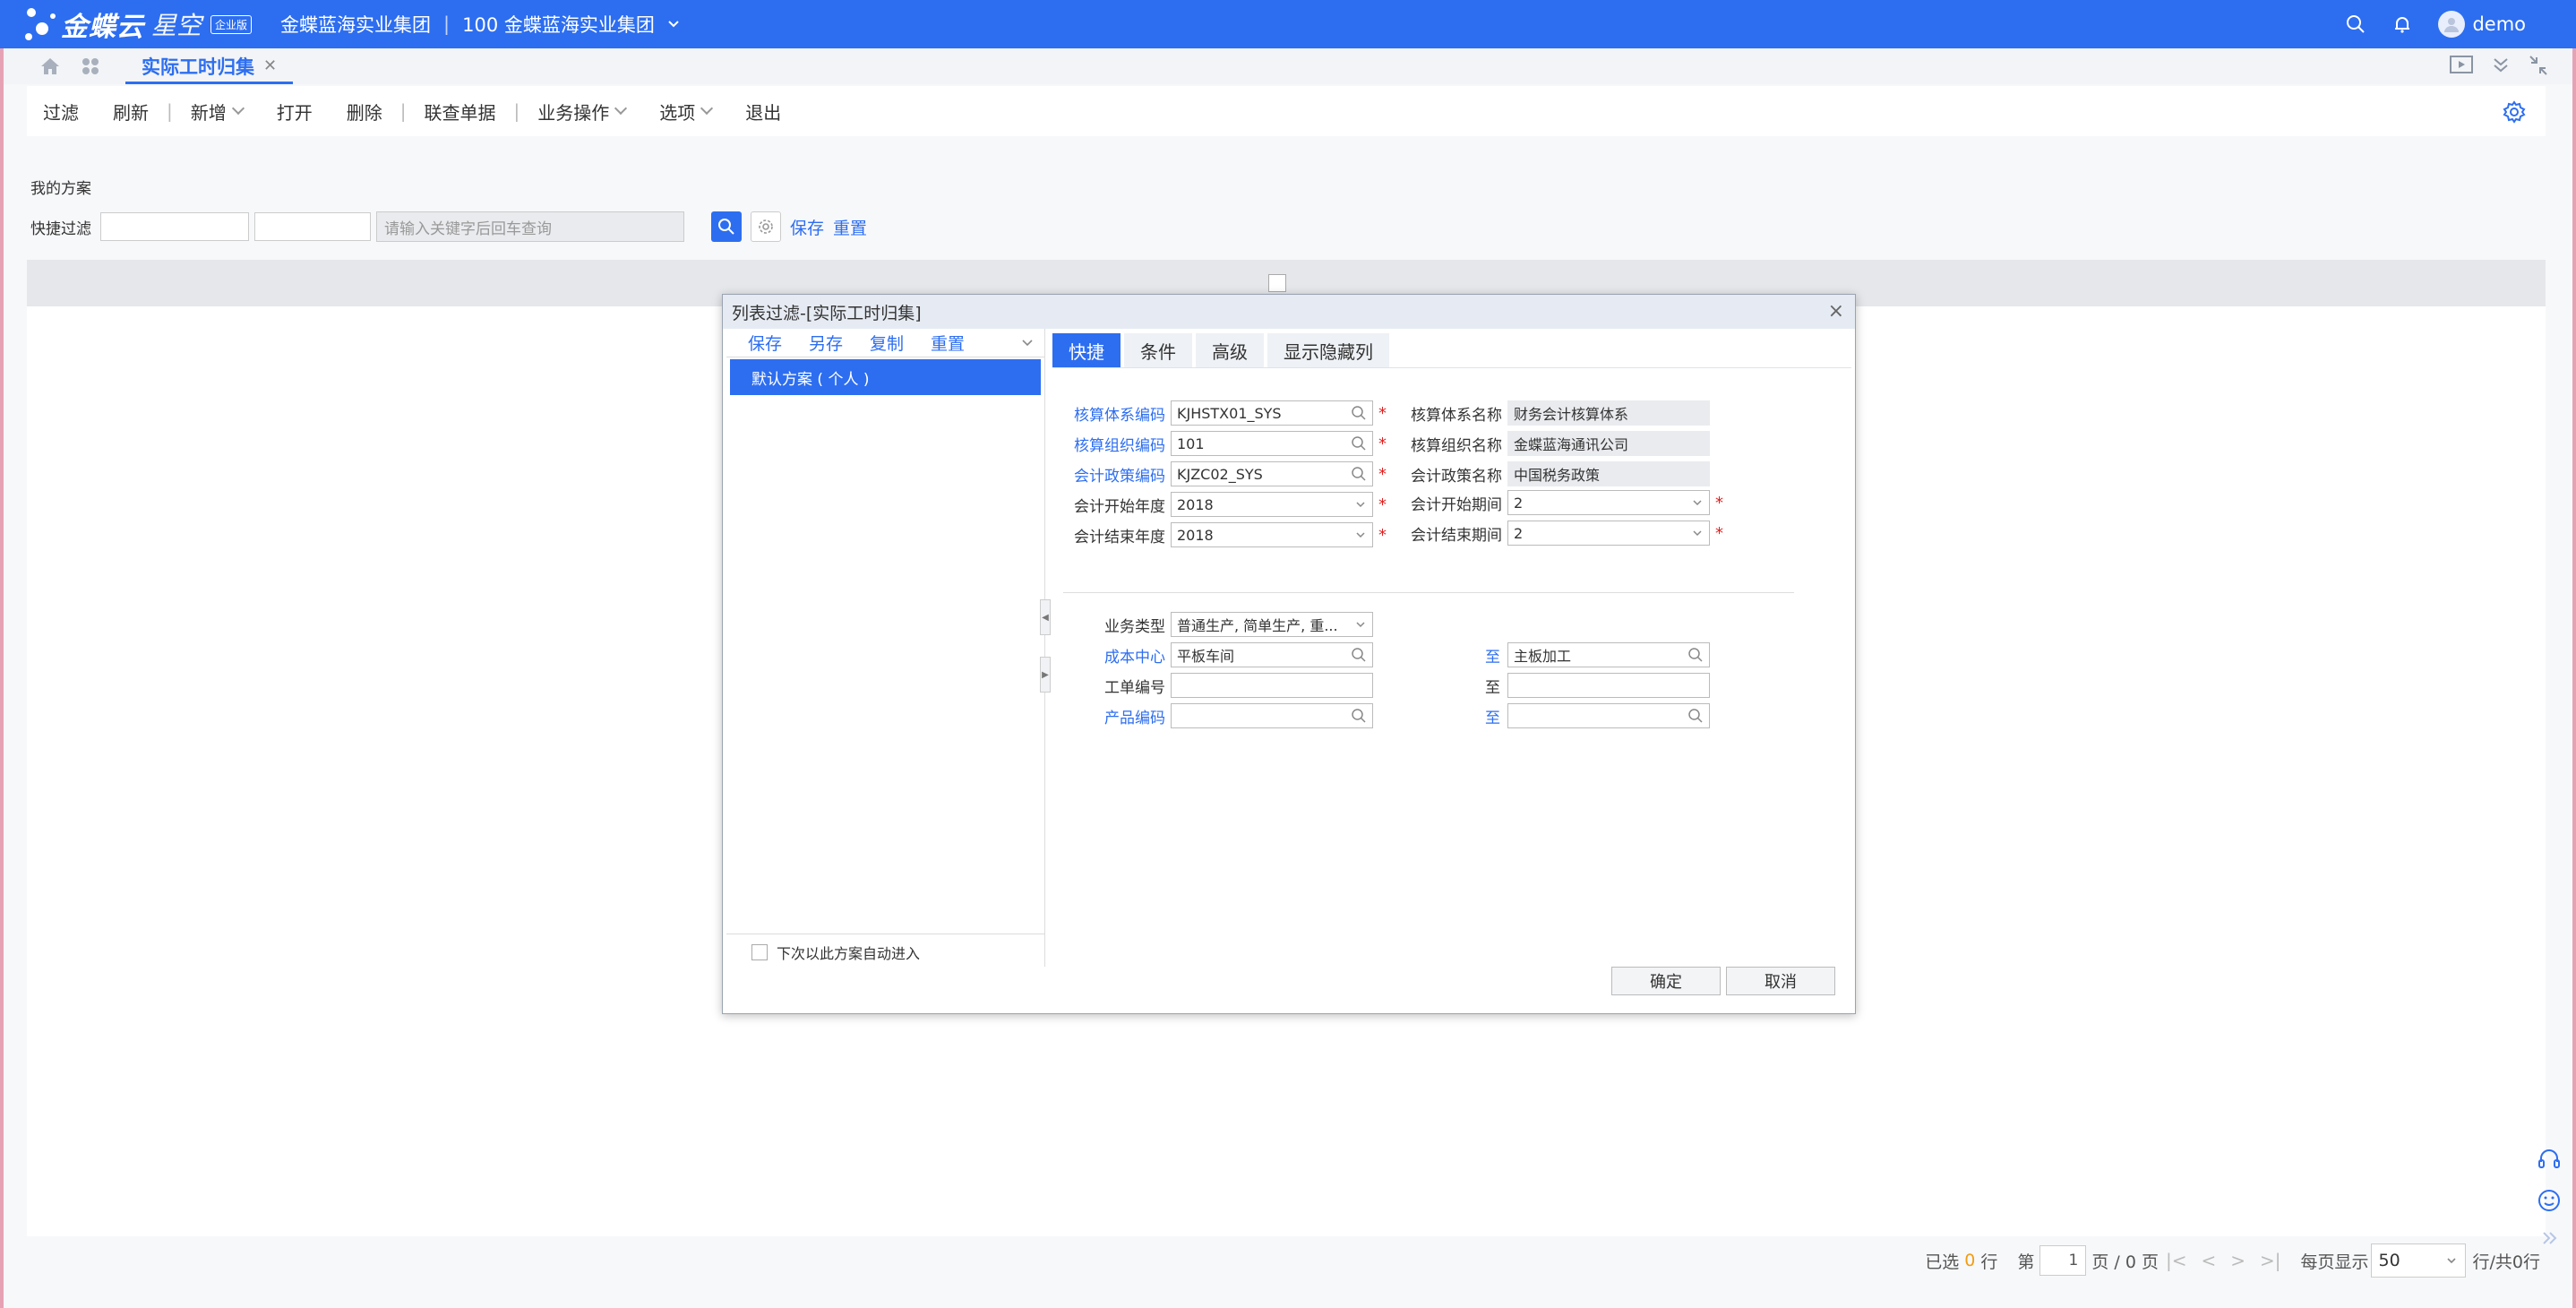 Image resolution: width=2576 pixels, height=1308 pixels. Describe the element at coordinates (686, 112) in the screenshot. I see `options-button: 选项` at that location.